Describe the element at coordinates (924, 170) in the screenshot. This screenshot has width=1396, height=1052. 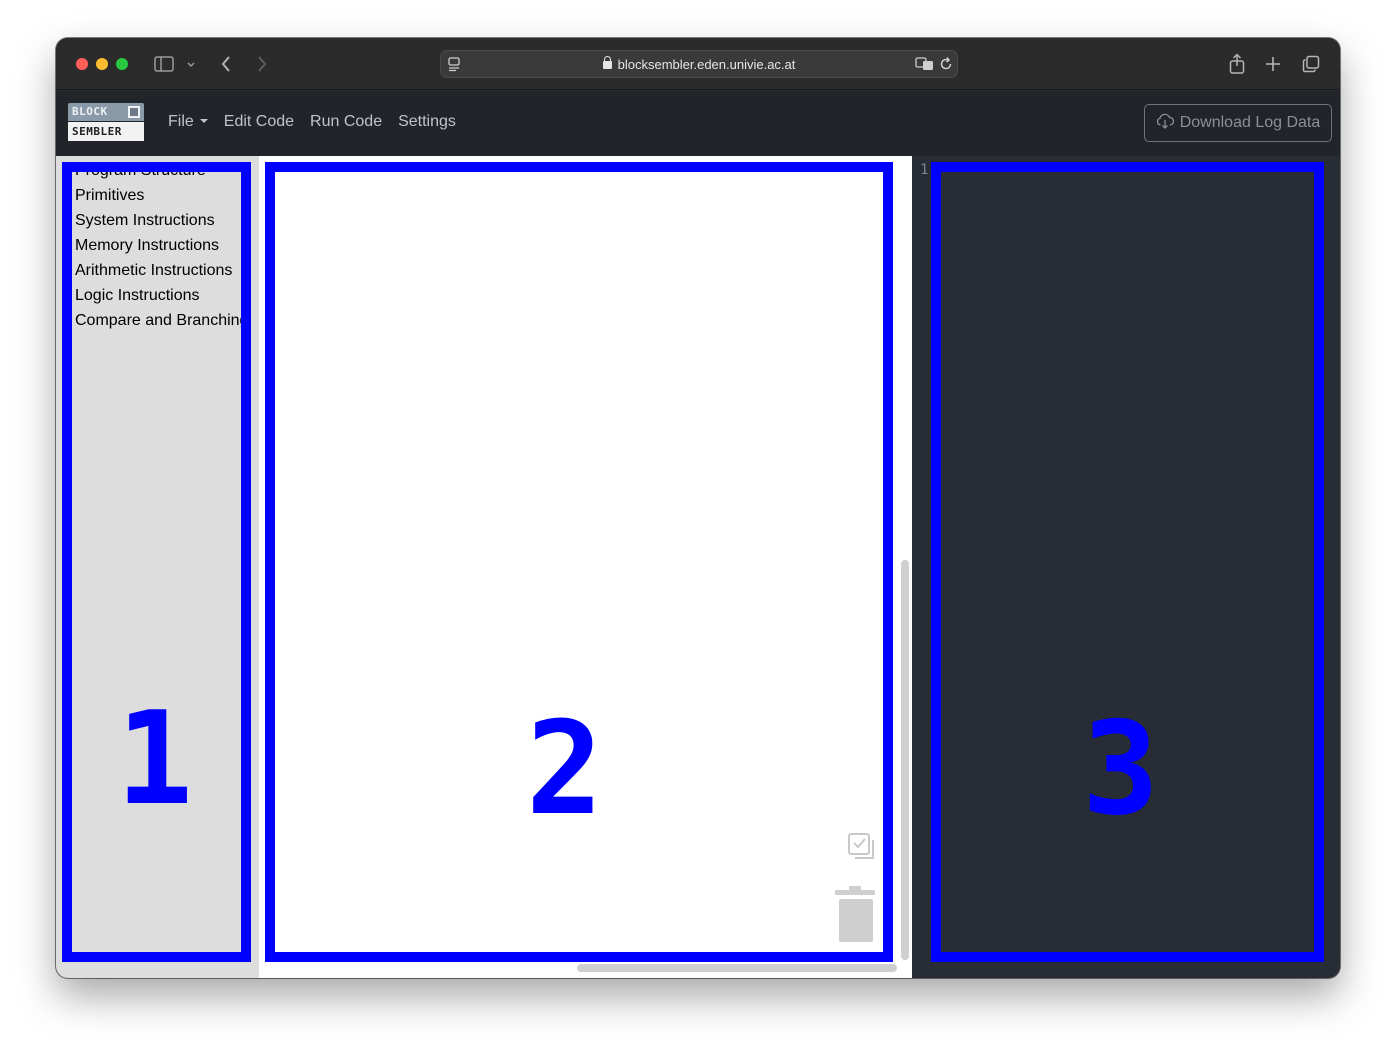
I see `line-number: 1` at that location.